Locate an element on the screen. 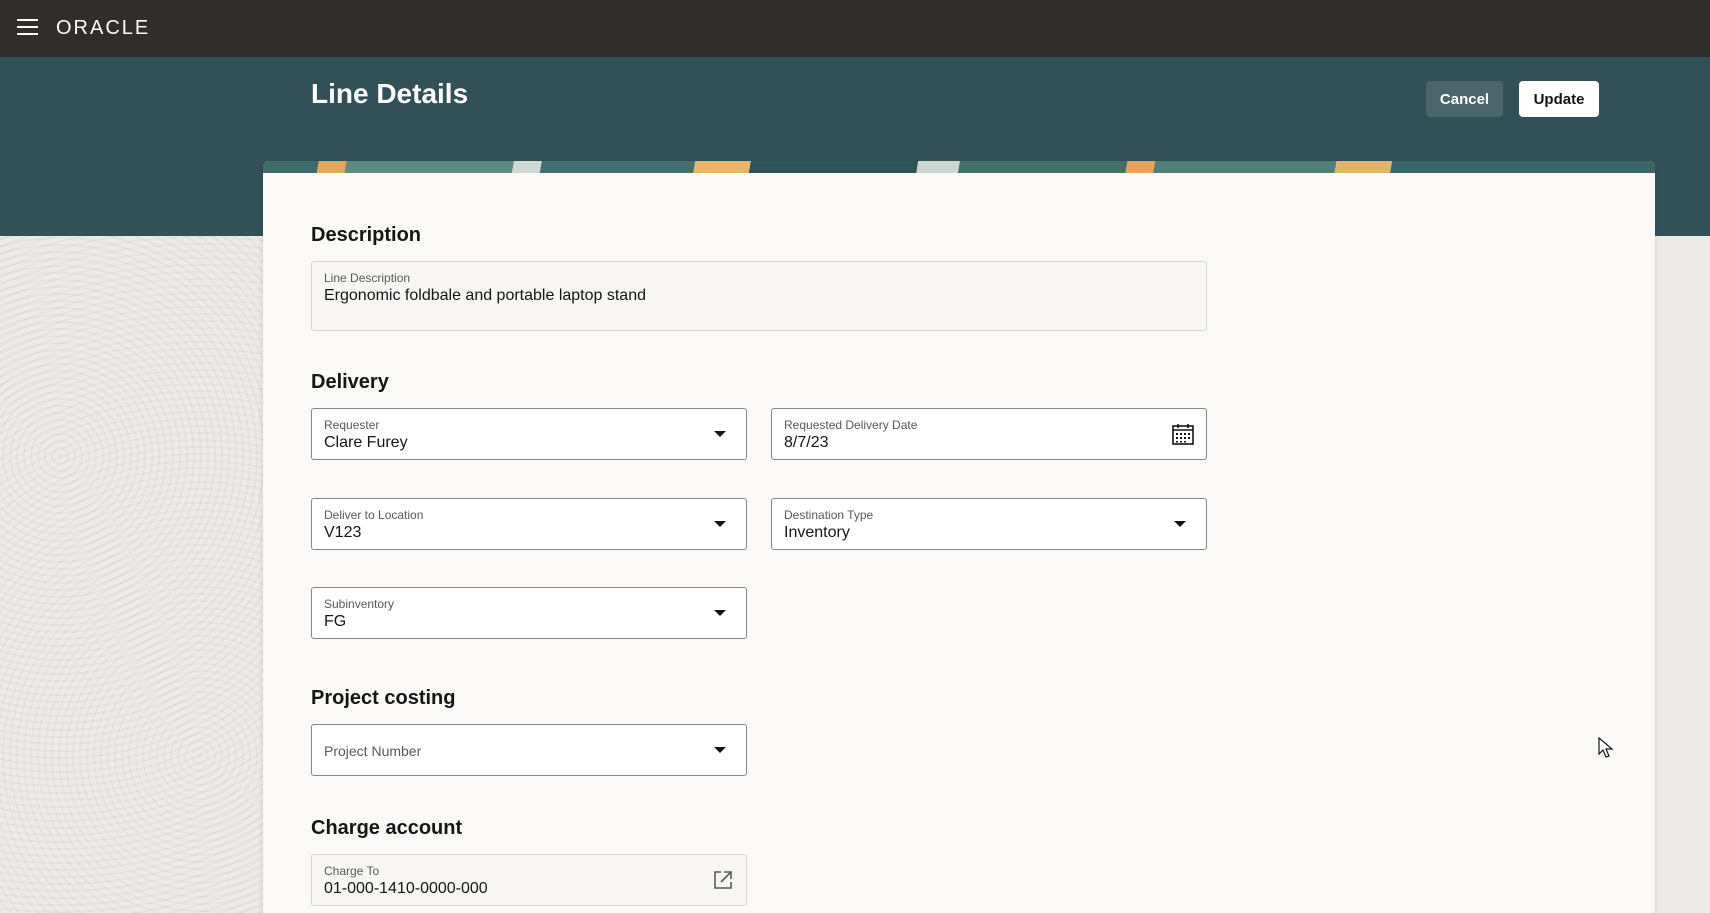 This screenshot has height=913, width=1710. subinventory-value: FG is located at coordinates (335, 621).